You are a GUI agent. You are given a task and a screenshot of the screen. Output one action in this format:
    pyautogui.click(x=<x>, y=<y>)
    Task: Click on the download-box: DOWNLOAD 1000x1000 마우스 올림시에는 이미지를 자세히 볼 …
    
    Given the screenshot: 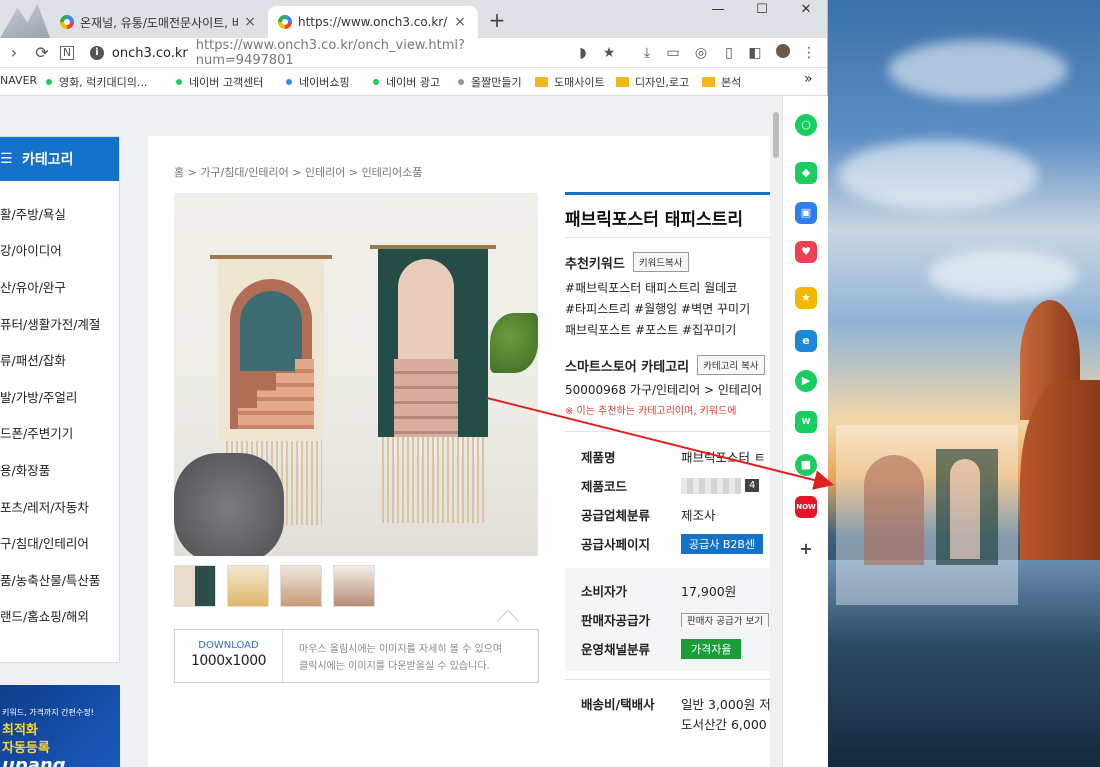 What is the action you would take?
    pyautogui.click(x=356, y=656)
    